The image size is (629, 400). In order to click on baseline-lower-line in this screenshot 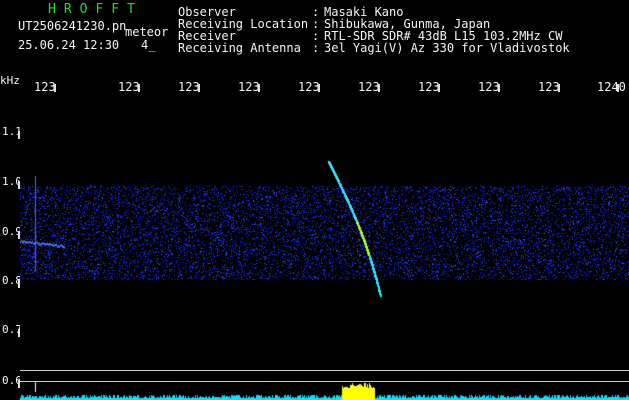, I will do `click(324, 381)`.